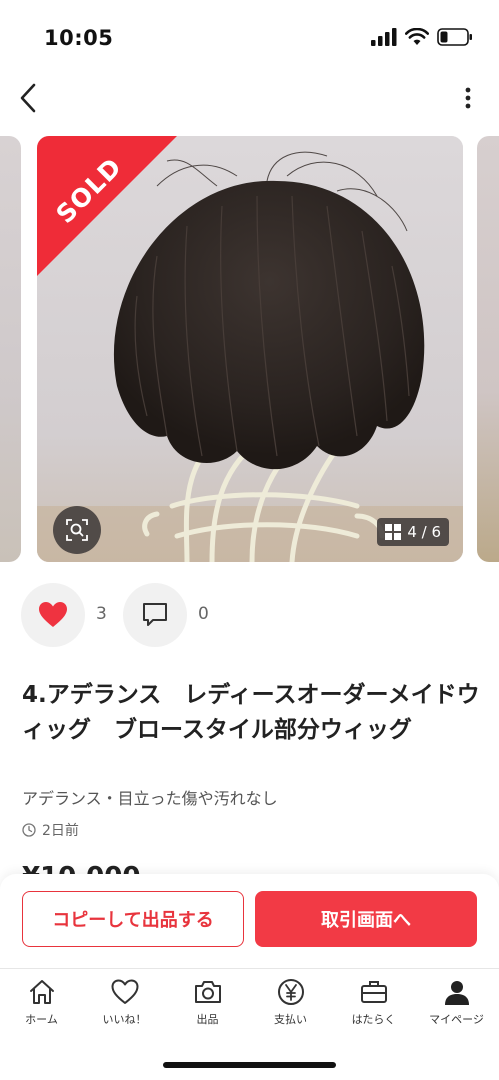  Describe the element at coordinates (456, 1007) in the screenshot. I see `tab-mypage: マイページ` at that location.